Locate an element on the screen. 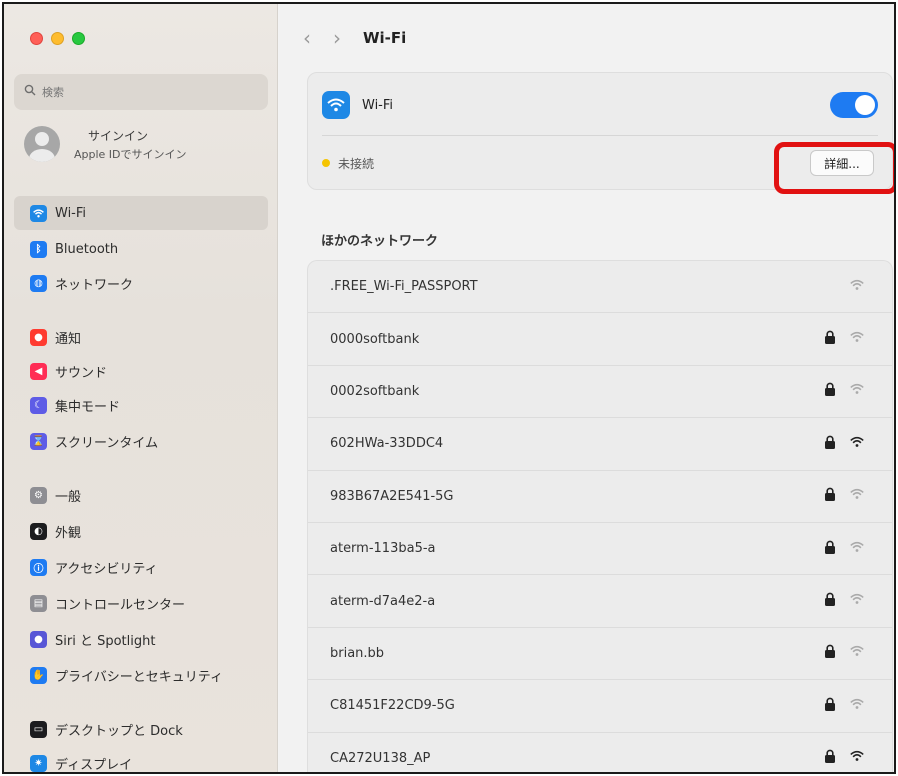 This screenshot has width=898, height=776. minimize-window-button is located at coordinates (57, 38).